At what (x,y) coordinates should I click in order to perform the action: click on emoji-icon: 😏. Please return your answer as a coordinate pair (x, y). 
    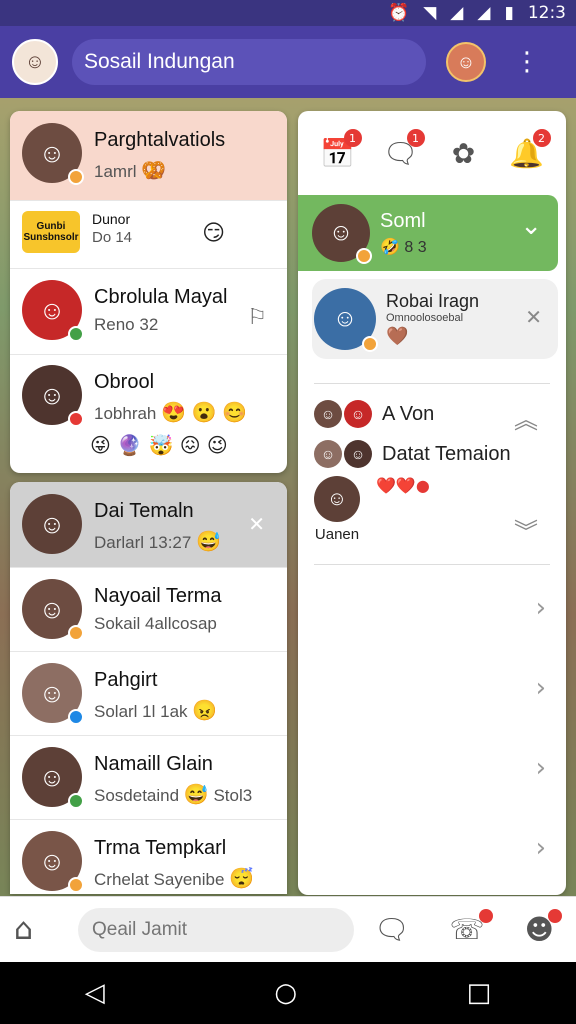
    Looking at the image, I should click on (213, 233).